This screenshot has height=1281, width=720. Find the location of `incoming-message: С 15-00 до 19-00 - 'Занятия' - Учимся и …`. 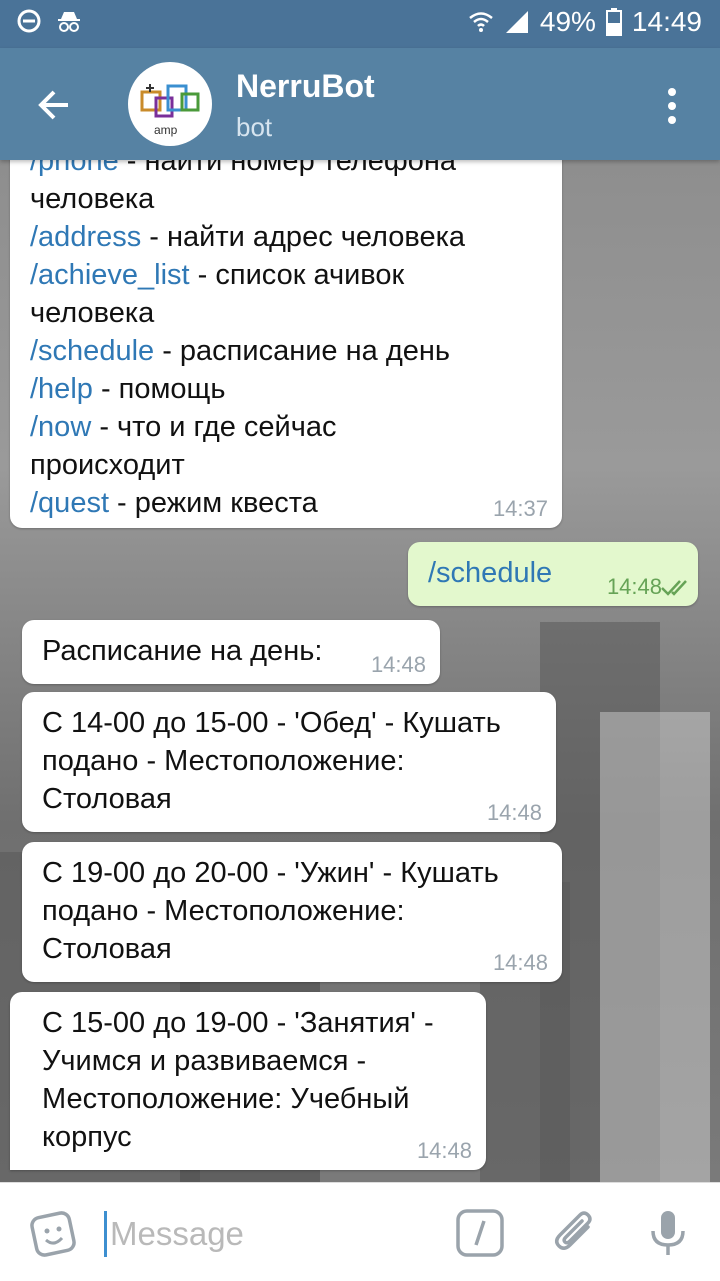

incoming-message: С 15-00 до 19-00 - 'Занятия' - Учимся и … is located at coordinates (248, 1081).